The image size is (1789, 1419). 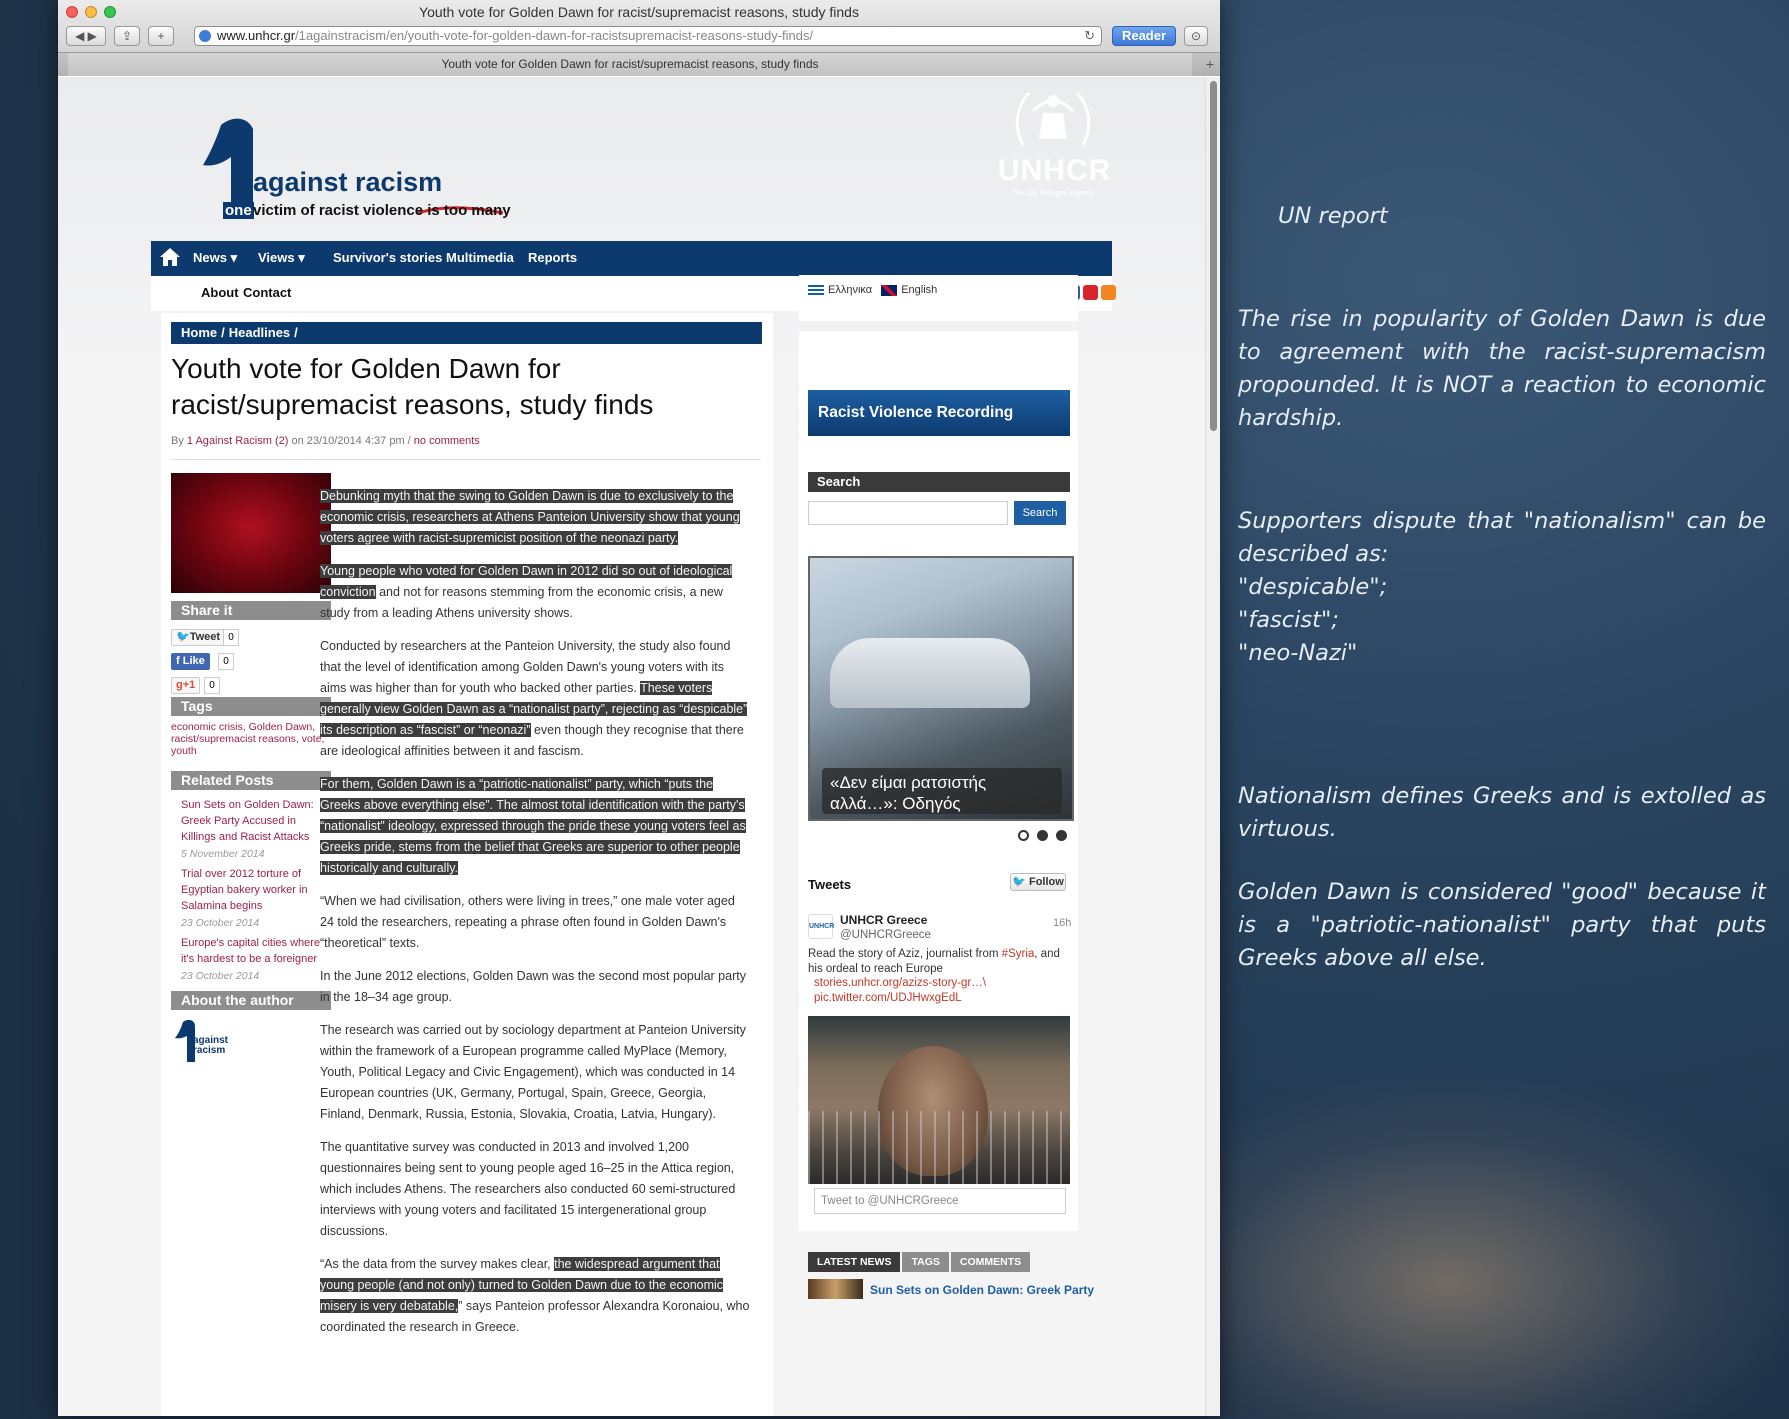 I want to click on share-heading: Share it, so click(x=251, y=610).